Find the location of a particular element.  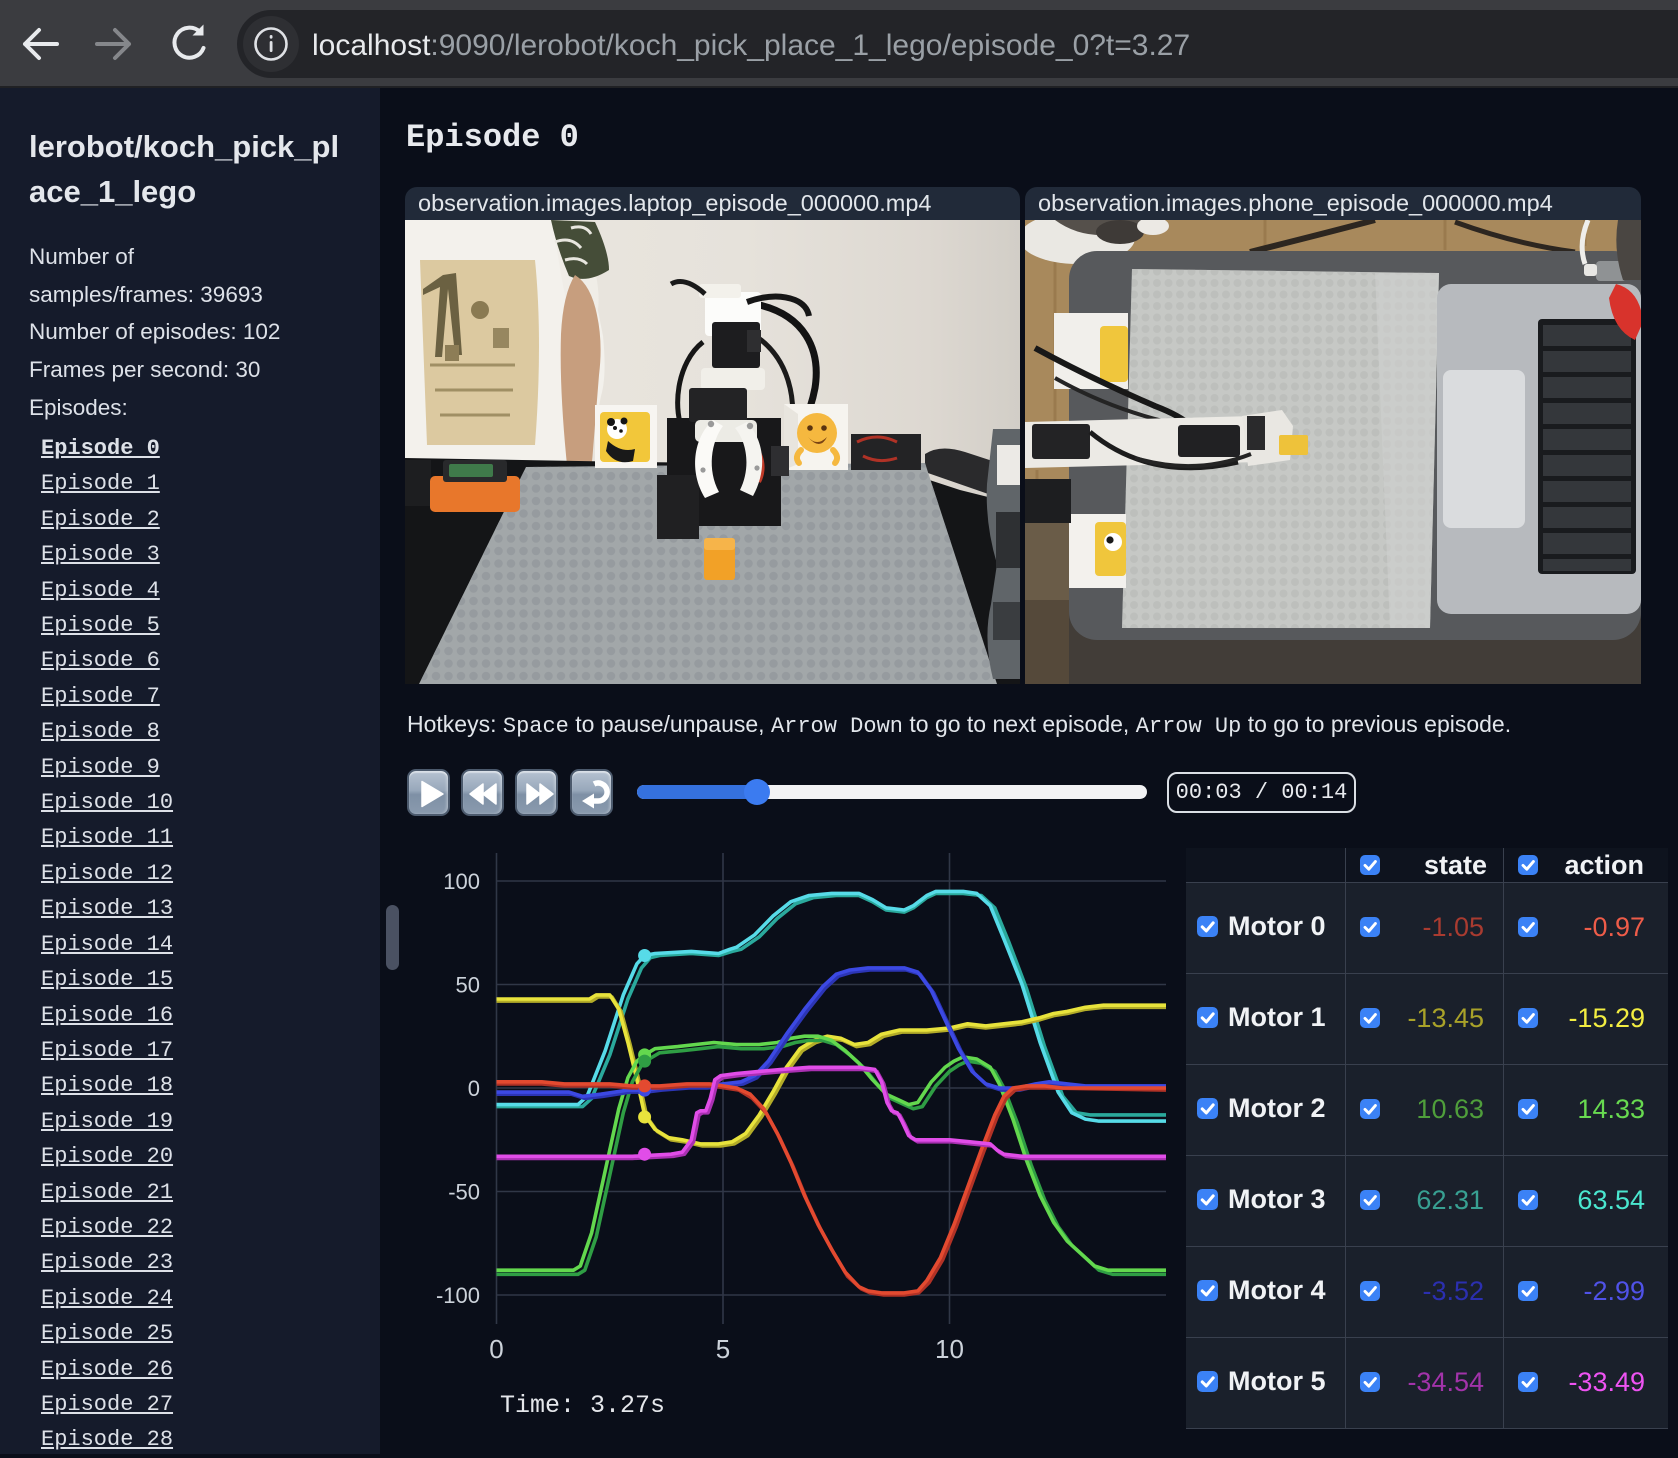

svg-text: 50 is located at coordinates (468, 985).